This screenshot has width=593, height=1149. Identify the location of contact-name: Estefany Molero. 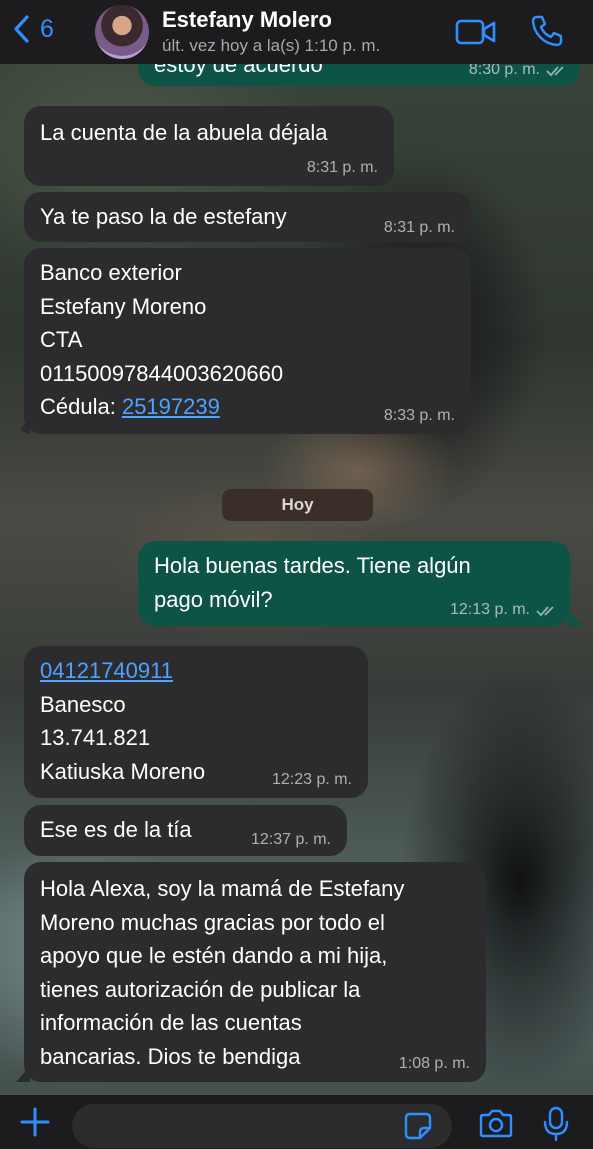
(247, 20).